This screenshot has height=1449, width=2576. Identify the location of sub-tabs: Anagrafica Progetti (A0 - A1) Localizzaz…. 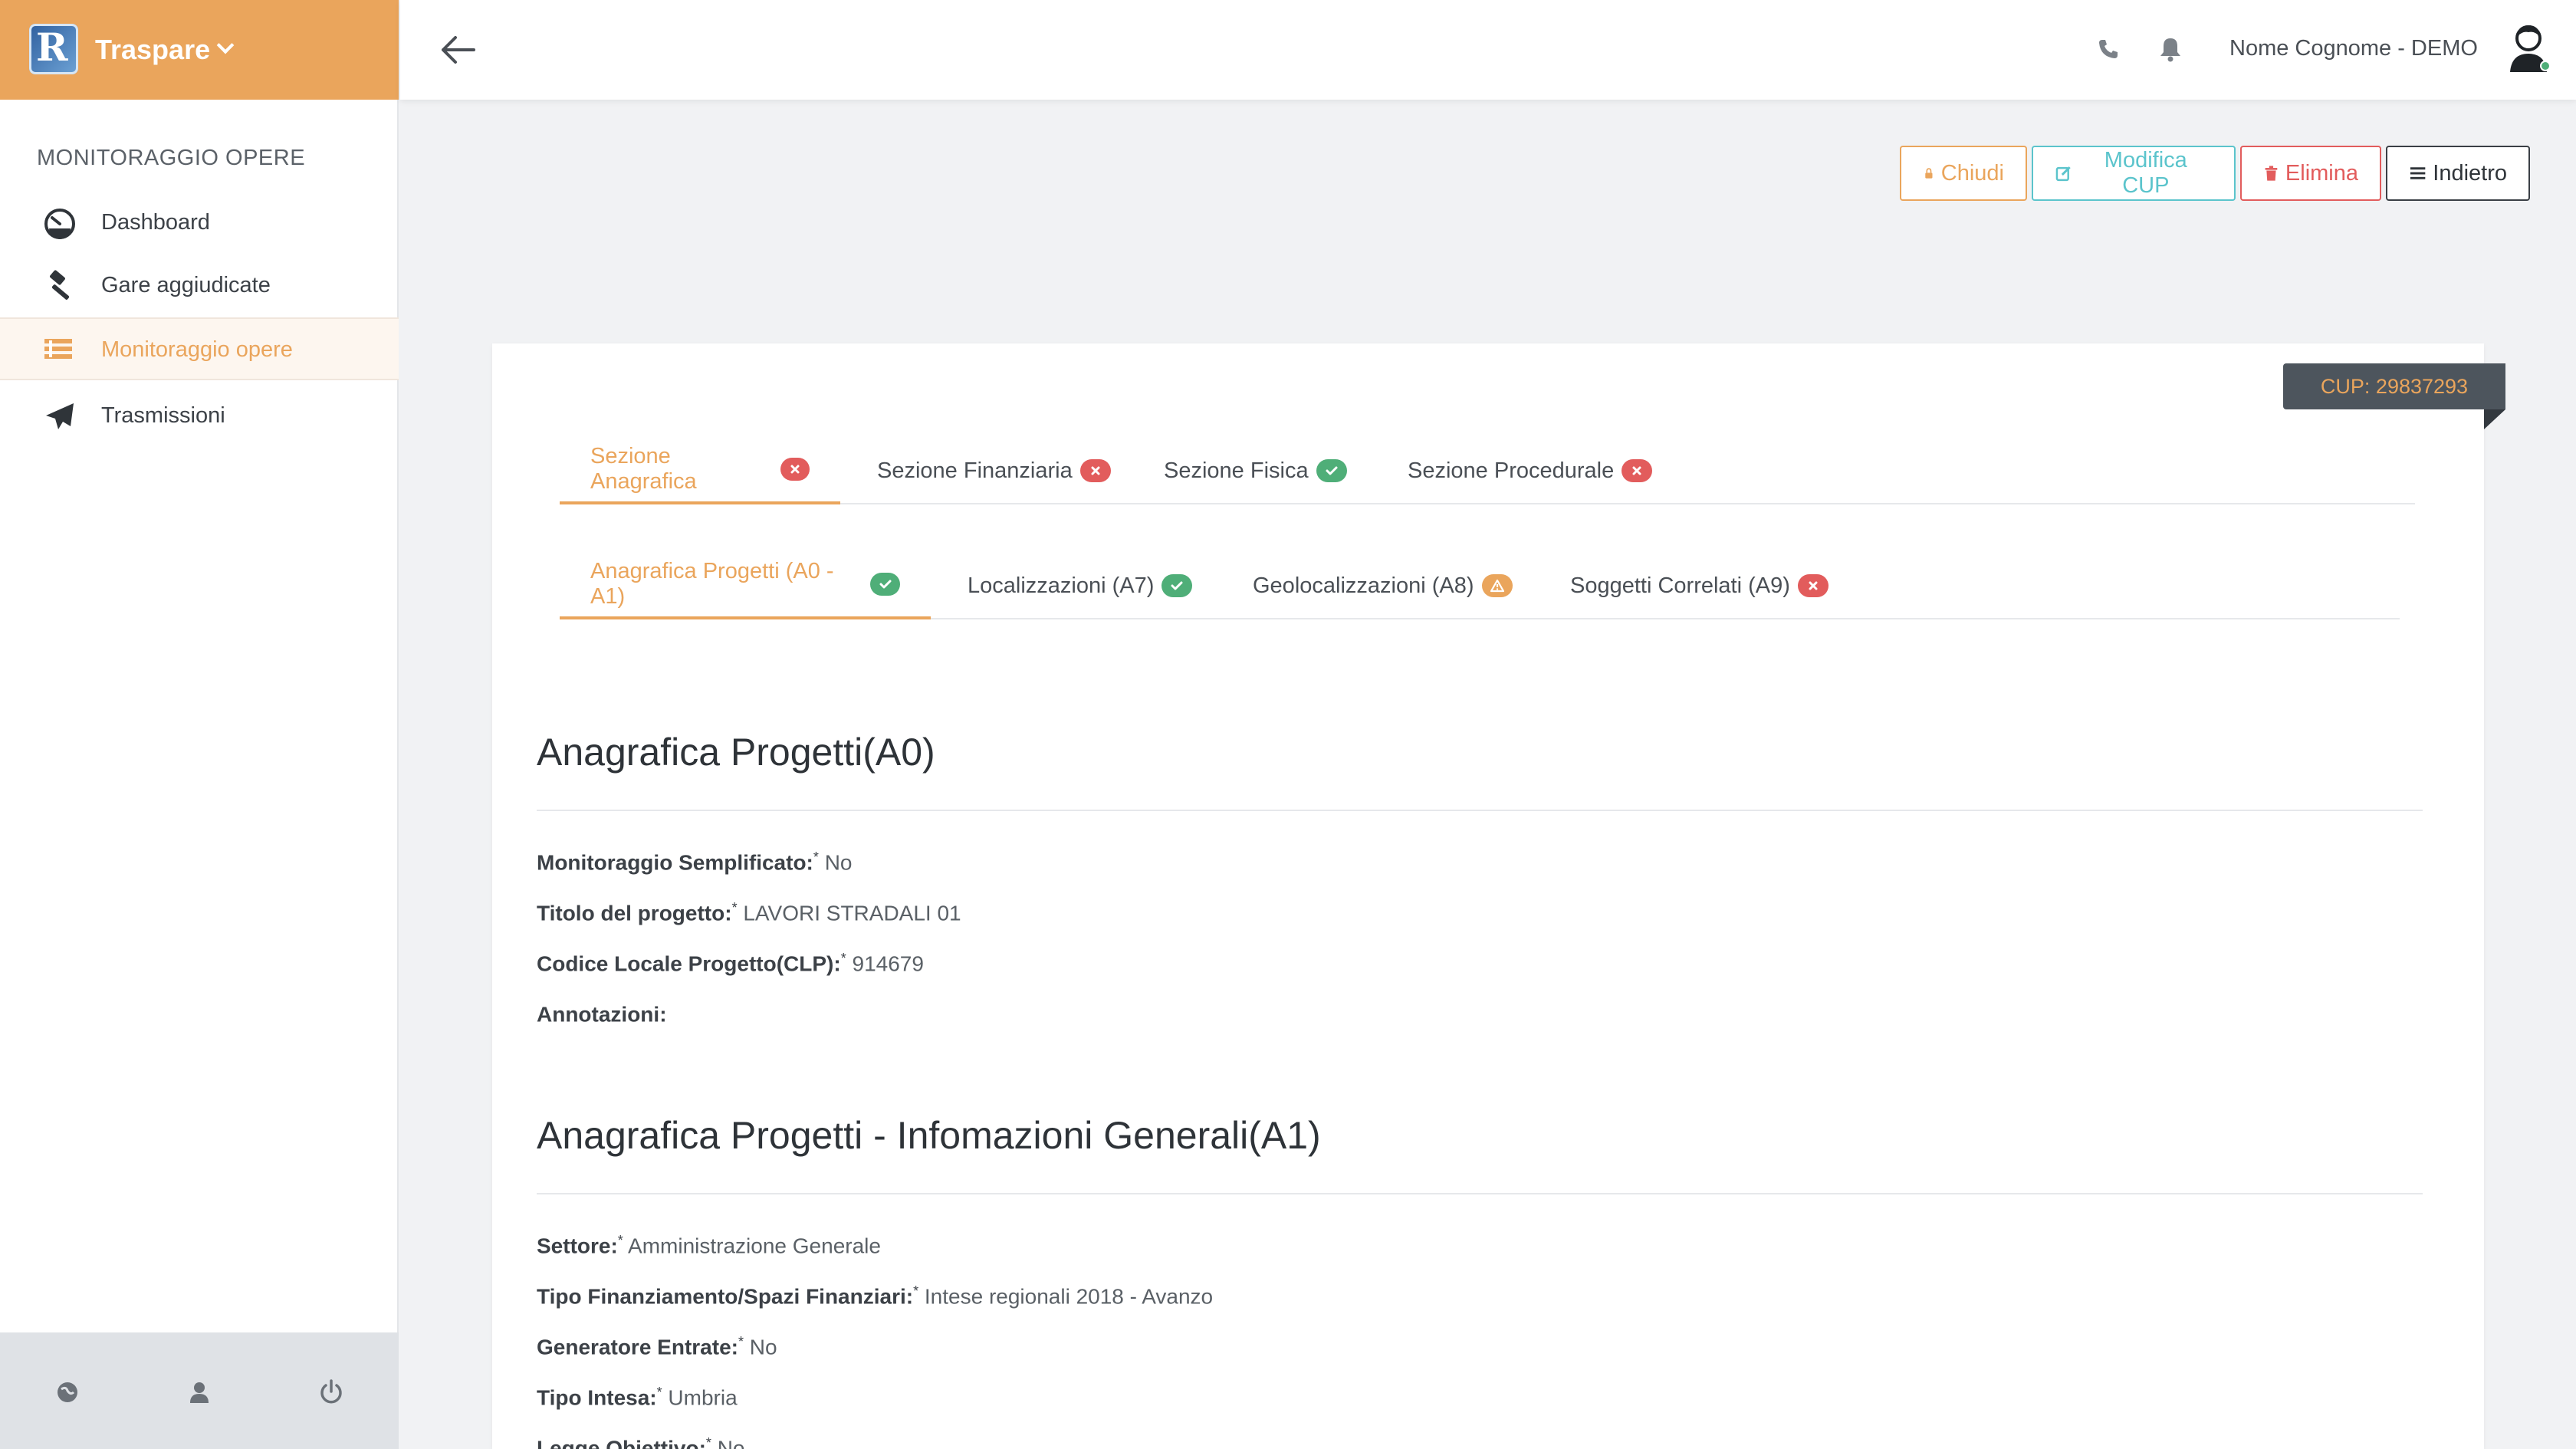
(1480, 585).